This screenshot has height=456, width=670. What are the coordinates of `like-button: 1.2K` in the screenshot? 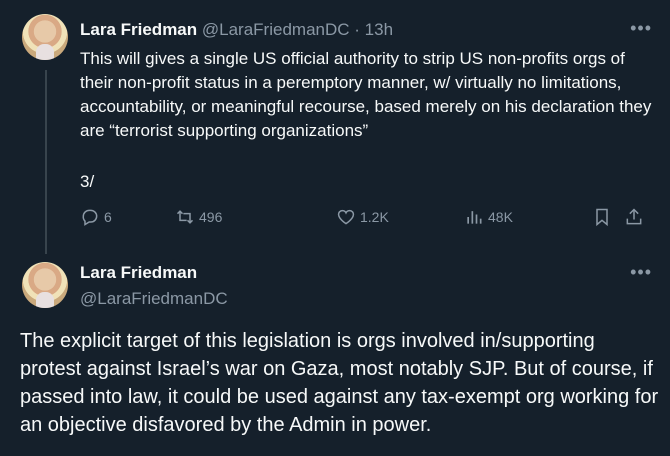 It's located at (362, 217).